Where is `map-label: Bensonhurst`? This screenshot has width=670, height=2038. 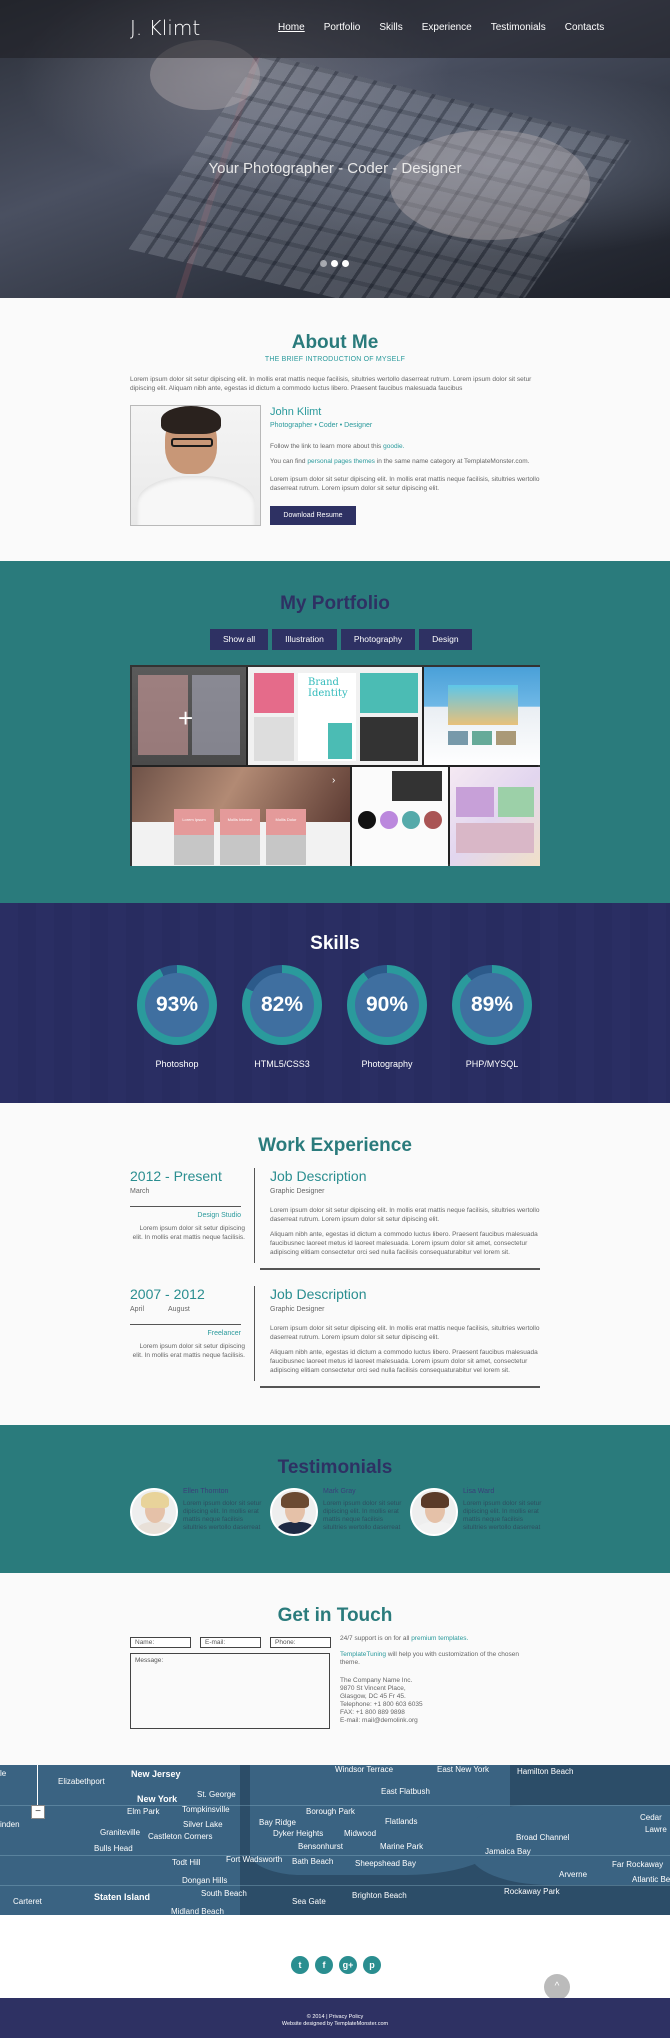
map-label: Bensonhurst is located at coordinates (320, 1846).